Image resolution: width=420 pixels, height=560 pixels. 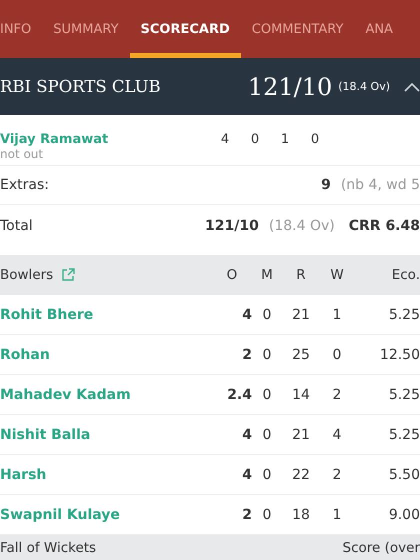 I want to click on team-name: RBI SPORTS CLUB, so click(x=81, y=86).